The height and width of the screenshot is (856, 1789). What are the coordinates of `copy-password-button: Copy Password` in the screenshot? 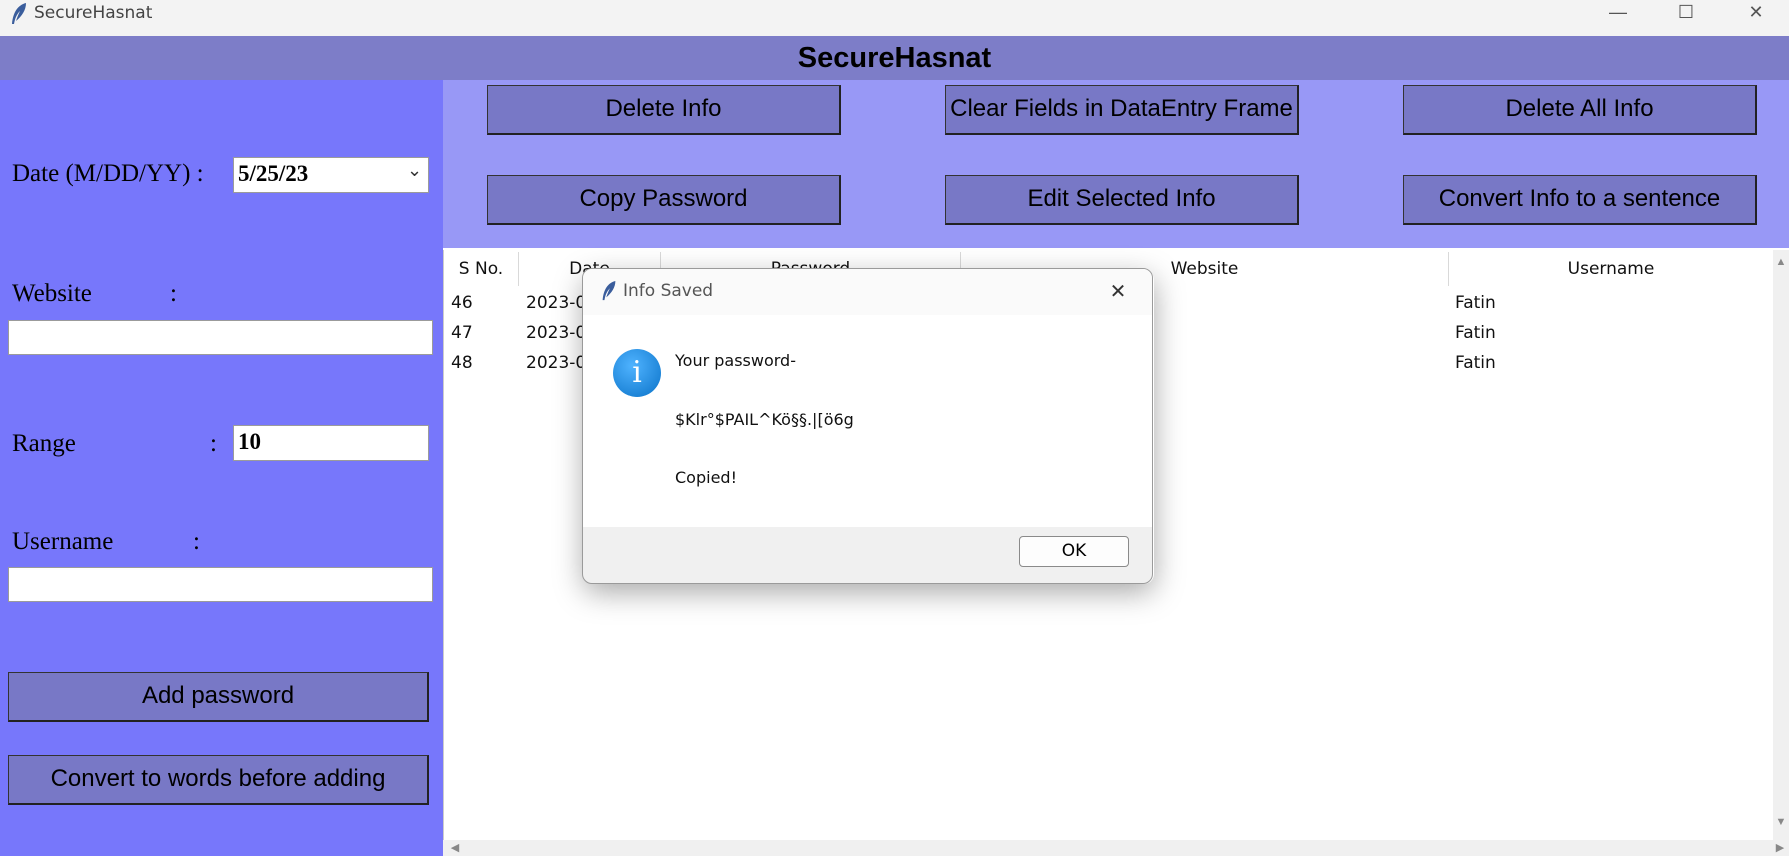 It's located at (664, 200).